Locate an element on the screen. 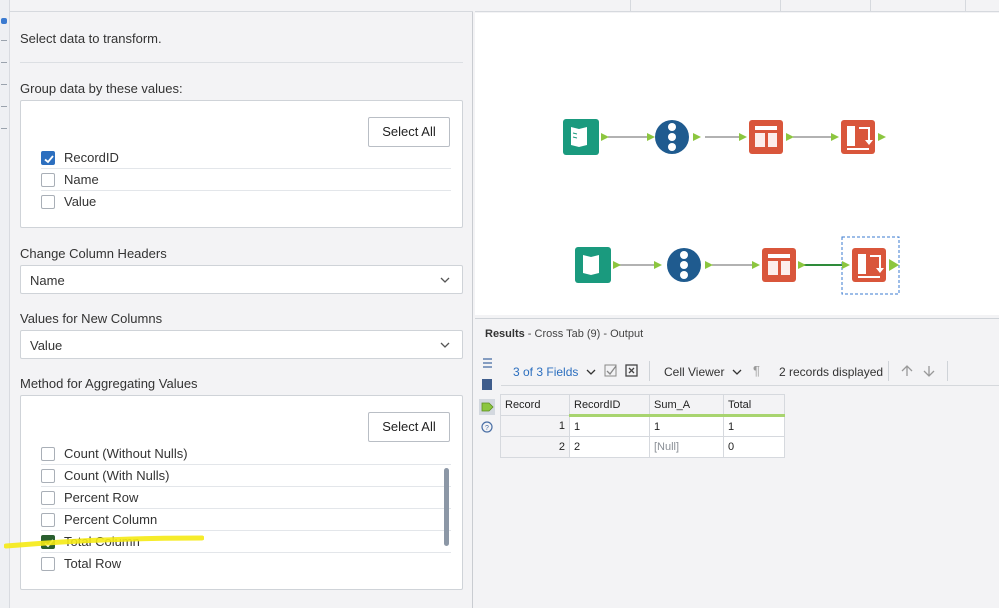 The image size is (999, 608). cell-null: [Null] is located at coordinates (686, 447).